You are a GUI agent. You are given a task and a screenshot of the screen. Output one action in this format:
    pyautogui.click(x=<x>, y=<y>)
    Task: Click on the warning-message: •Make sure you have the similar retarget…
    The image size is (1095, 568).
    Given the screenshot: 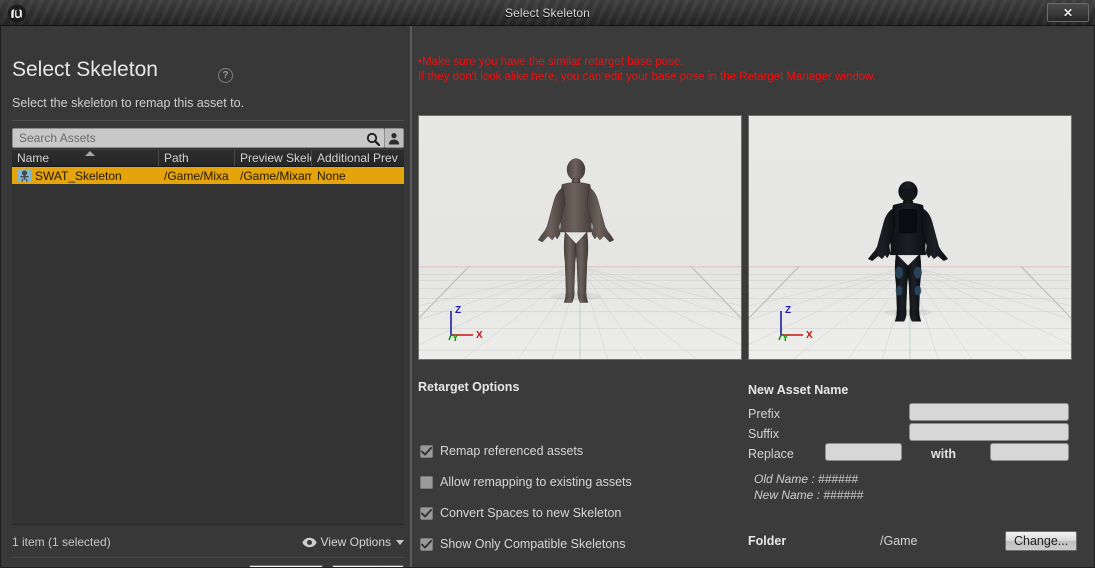 What is the action you would take?
    pyautogui.click(x=753, y=70)
    